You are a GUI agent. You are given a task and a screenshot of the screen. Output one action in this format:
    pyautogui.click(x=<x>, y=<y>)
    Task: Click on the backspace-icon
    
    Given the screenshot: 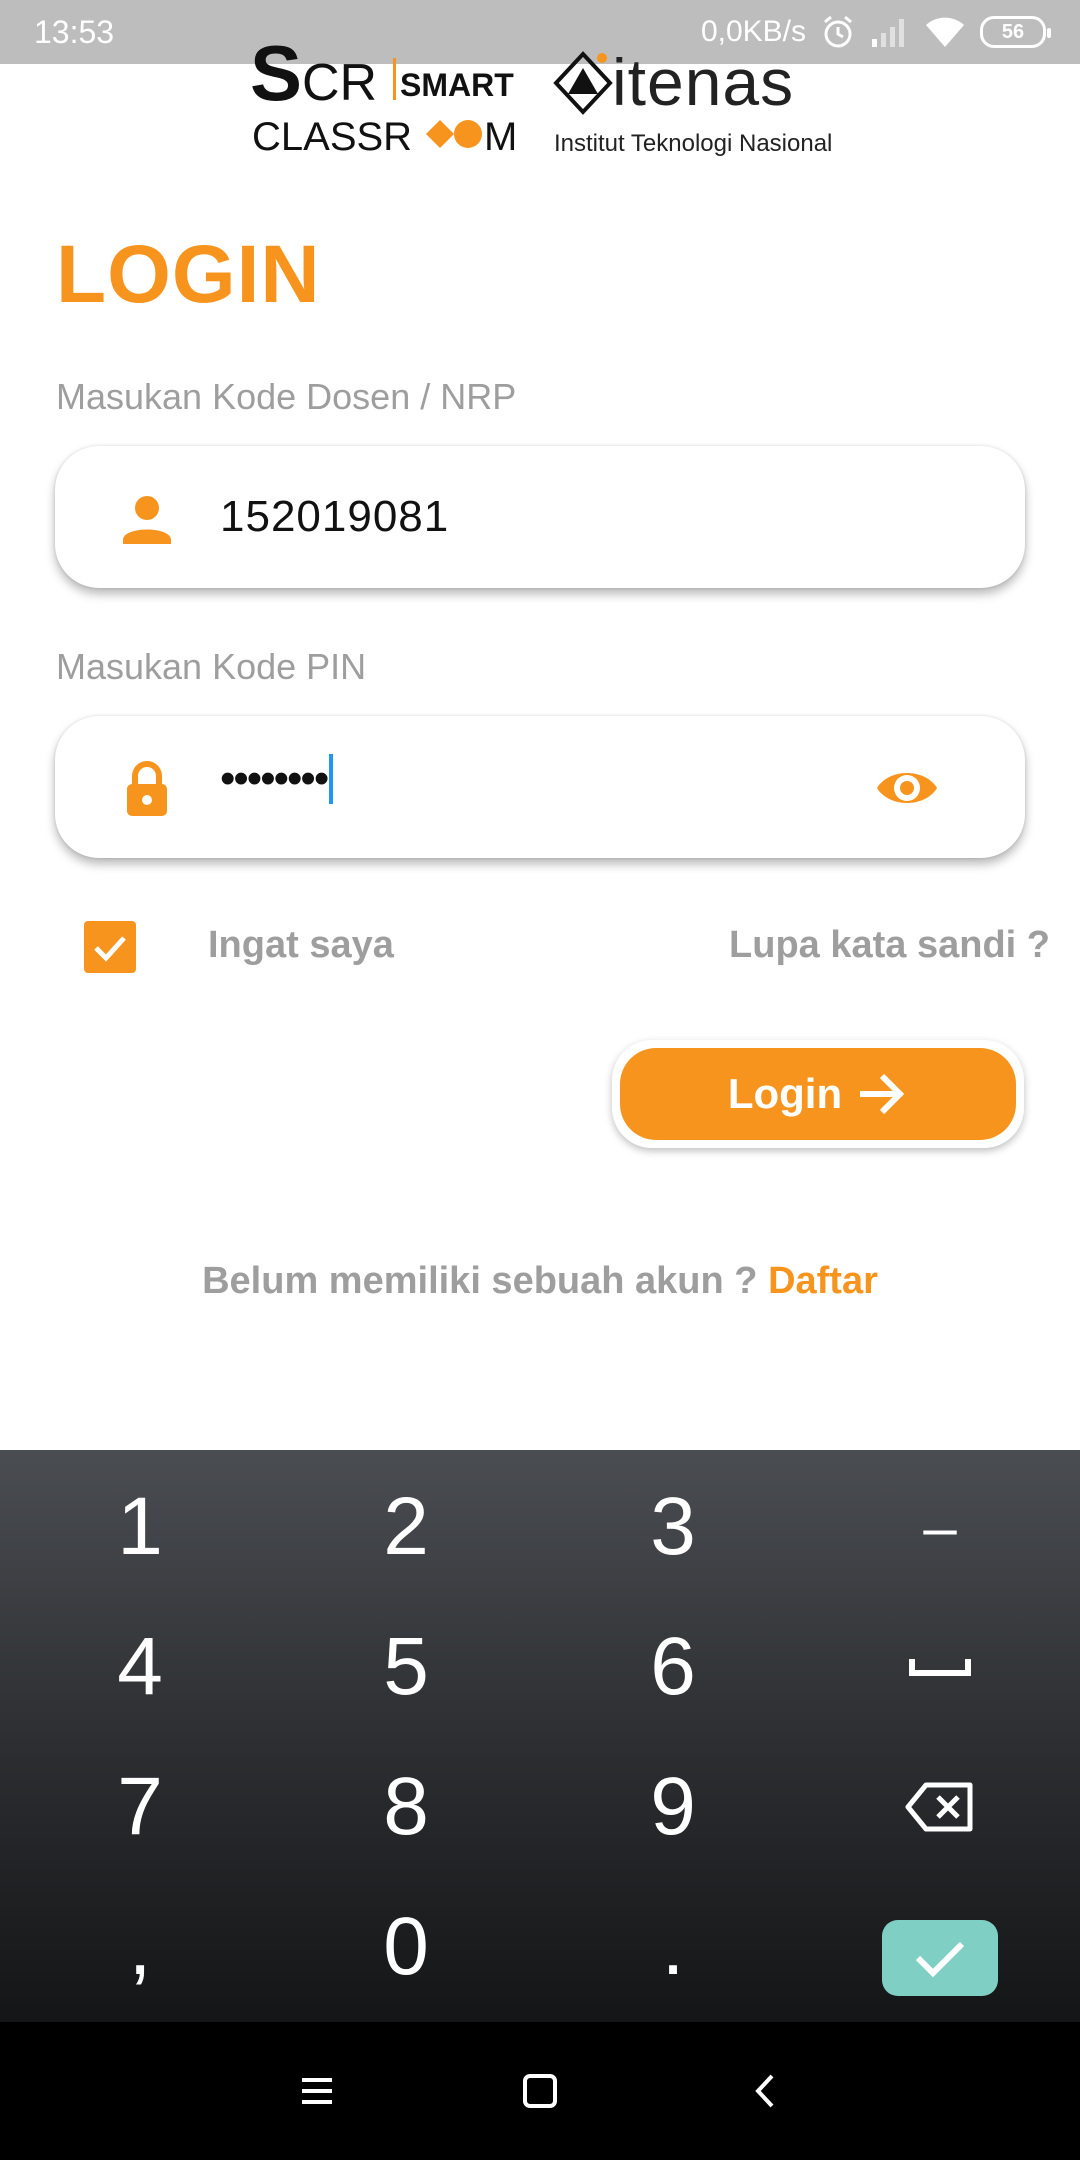 What is the action you would take?
    pyautogui.click(x=939, y=1807)
    